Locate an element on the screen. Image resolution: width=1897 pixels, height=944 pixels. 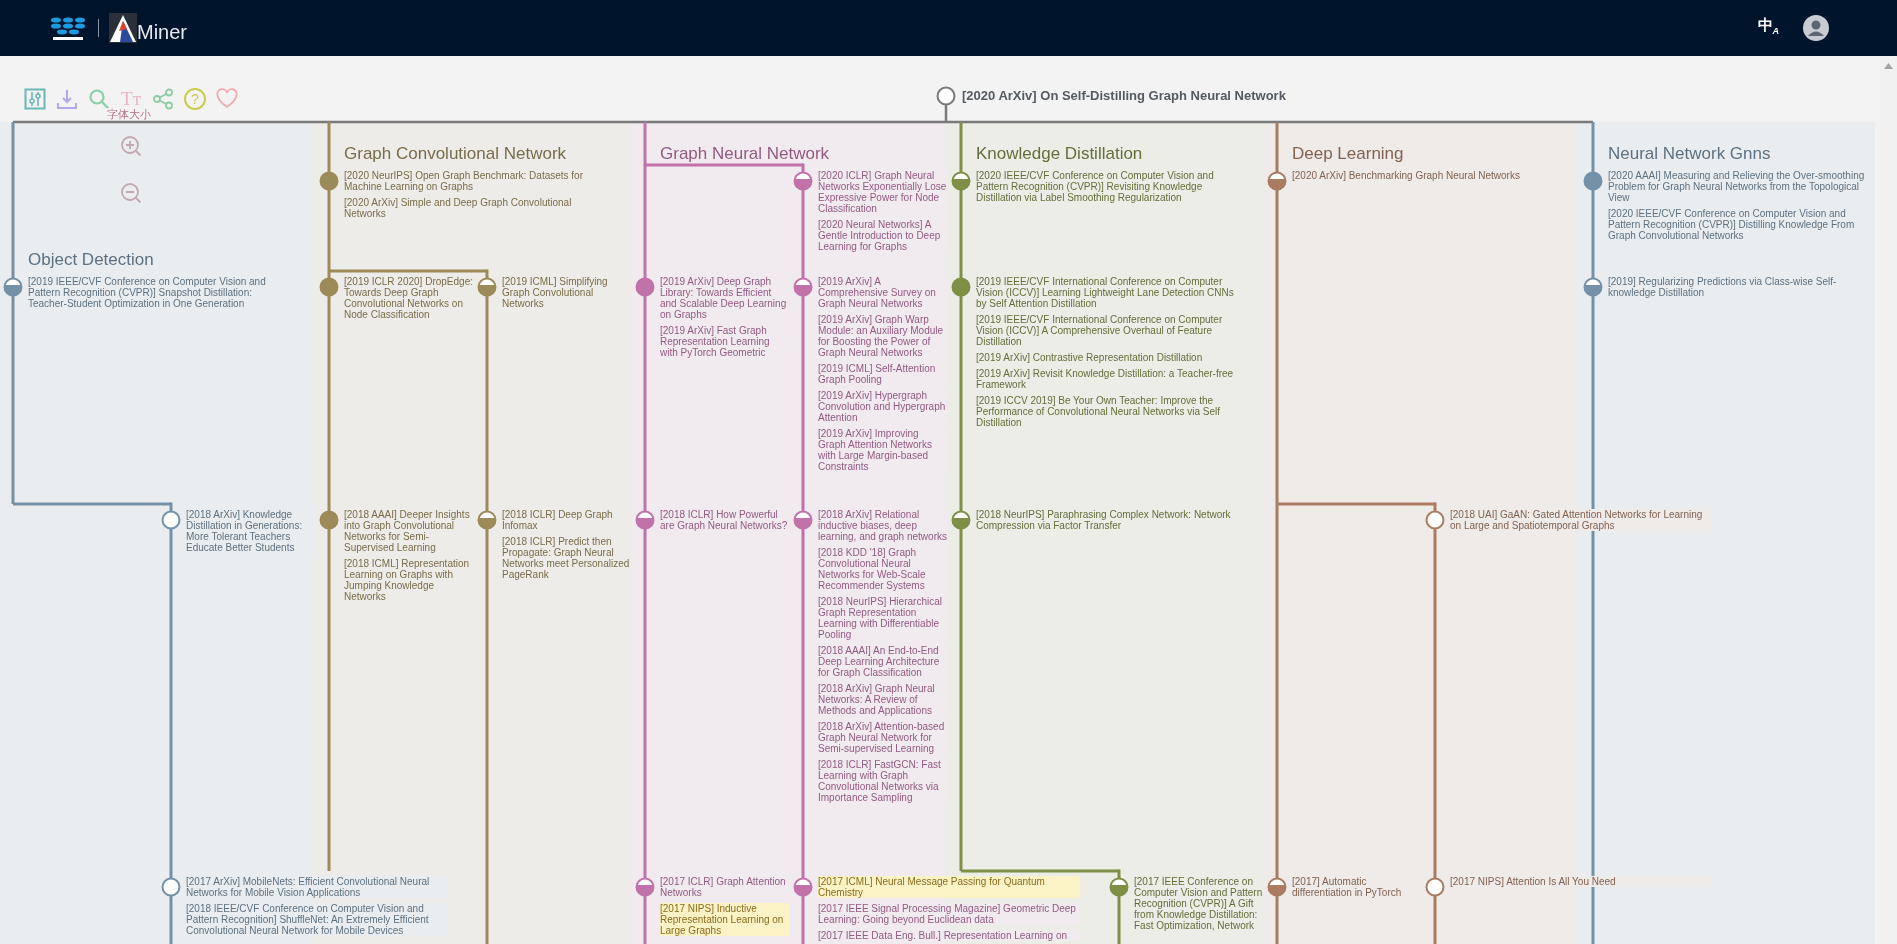
paper-link: [2018 ICLR] How Powerful are Graph Neural Networks? is located at coordinates (724, 520).